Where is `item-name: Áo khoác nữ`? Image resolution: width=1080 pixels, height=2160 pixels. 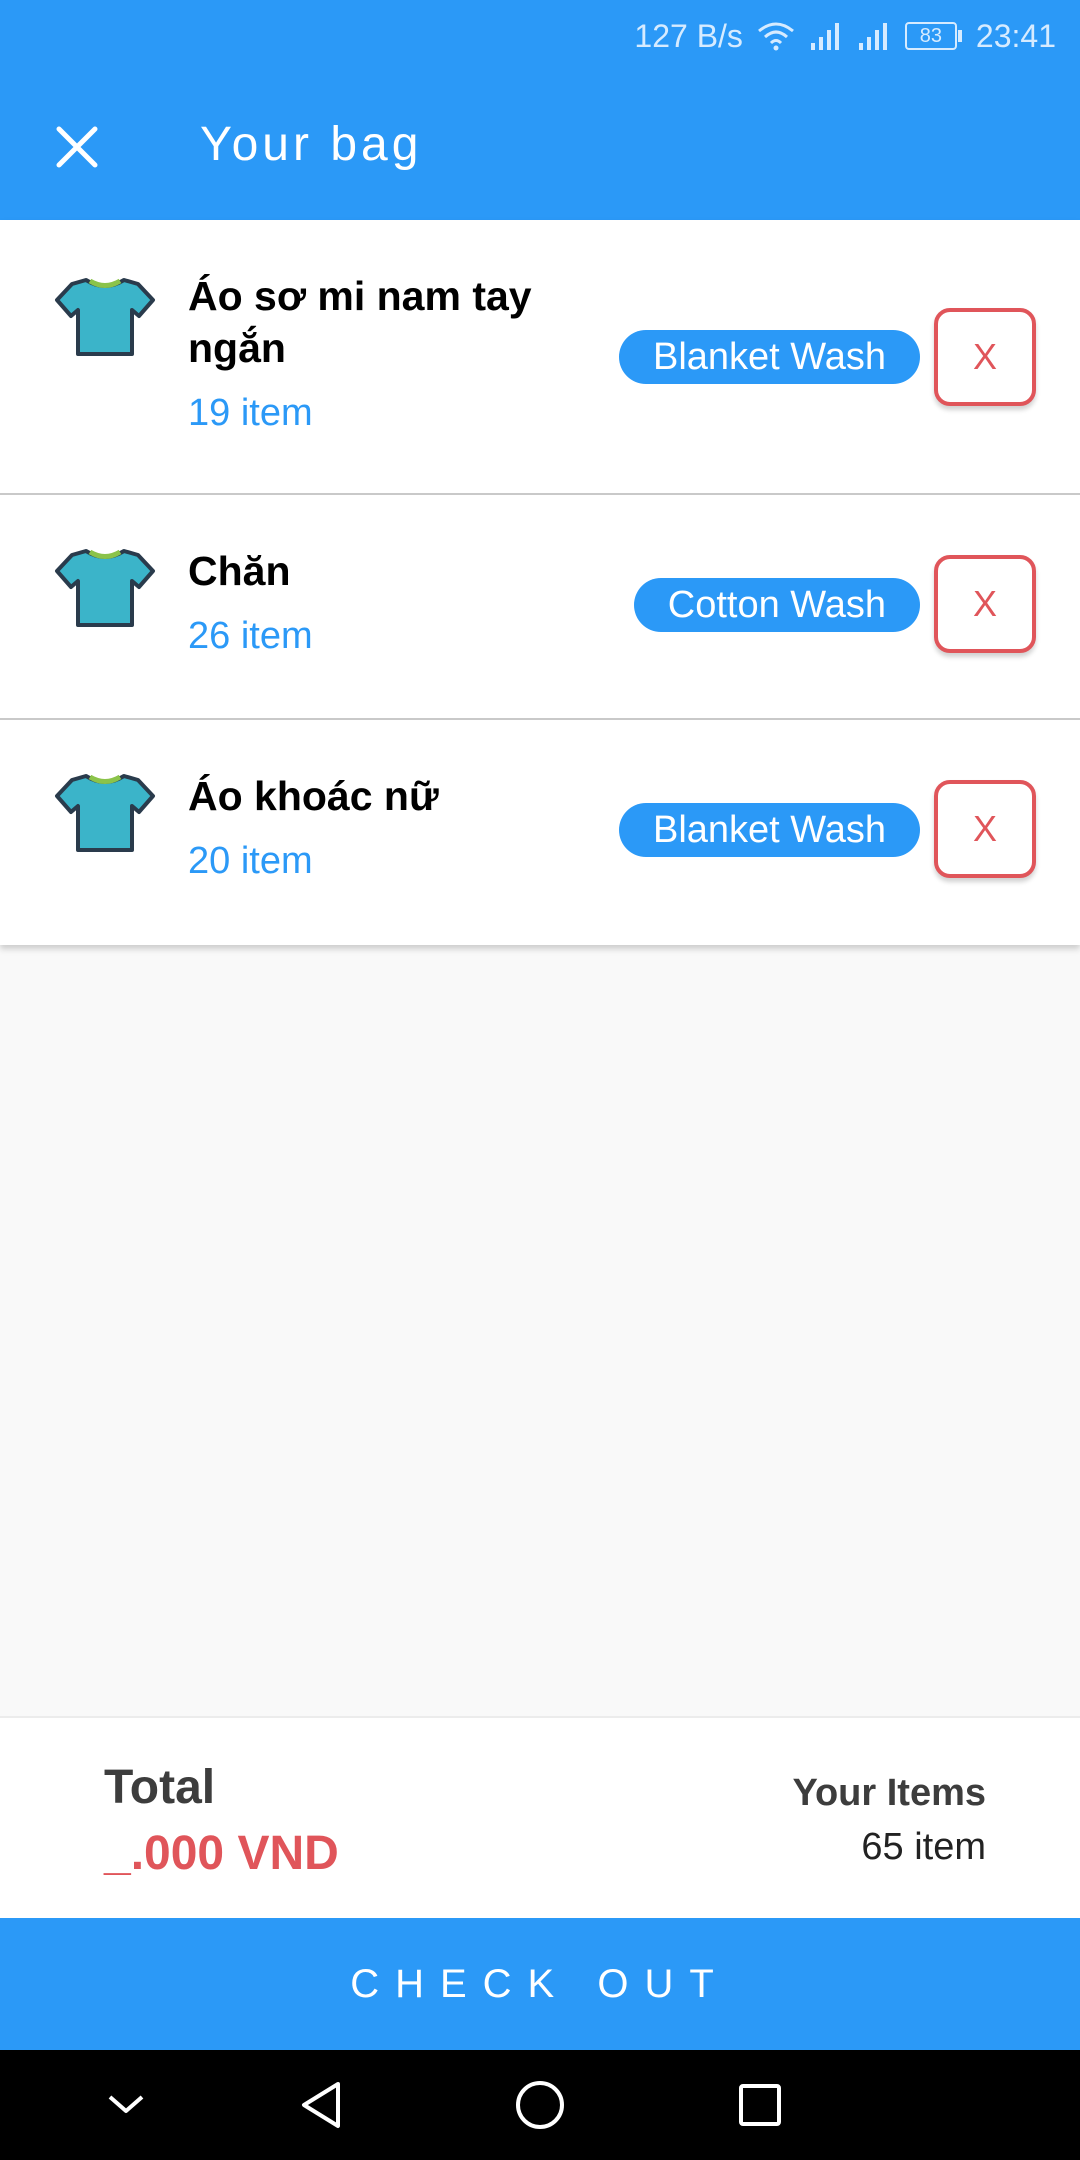
item-name: Áo khoác nữ is located at coordinates (313, 796).